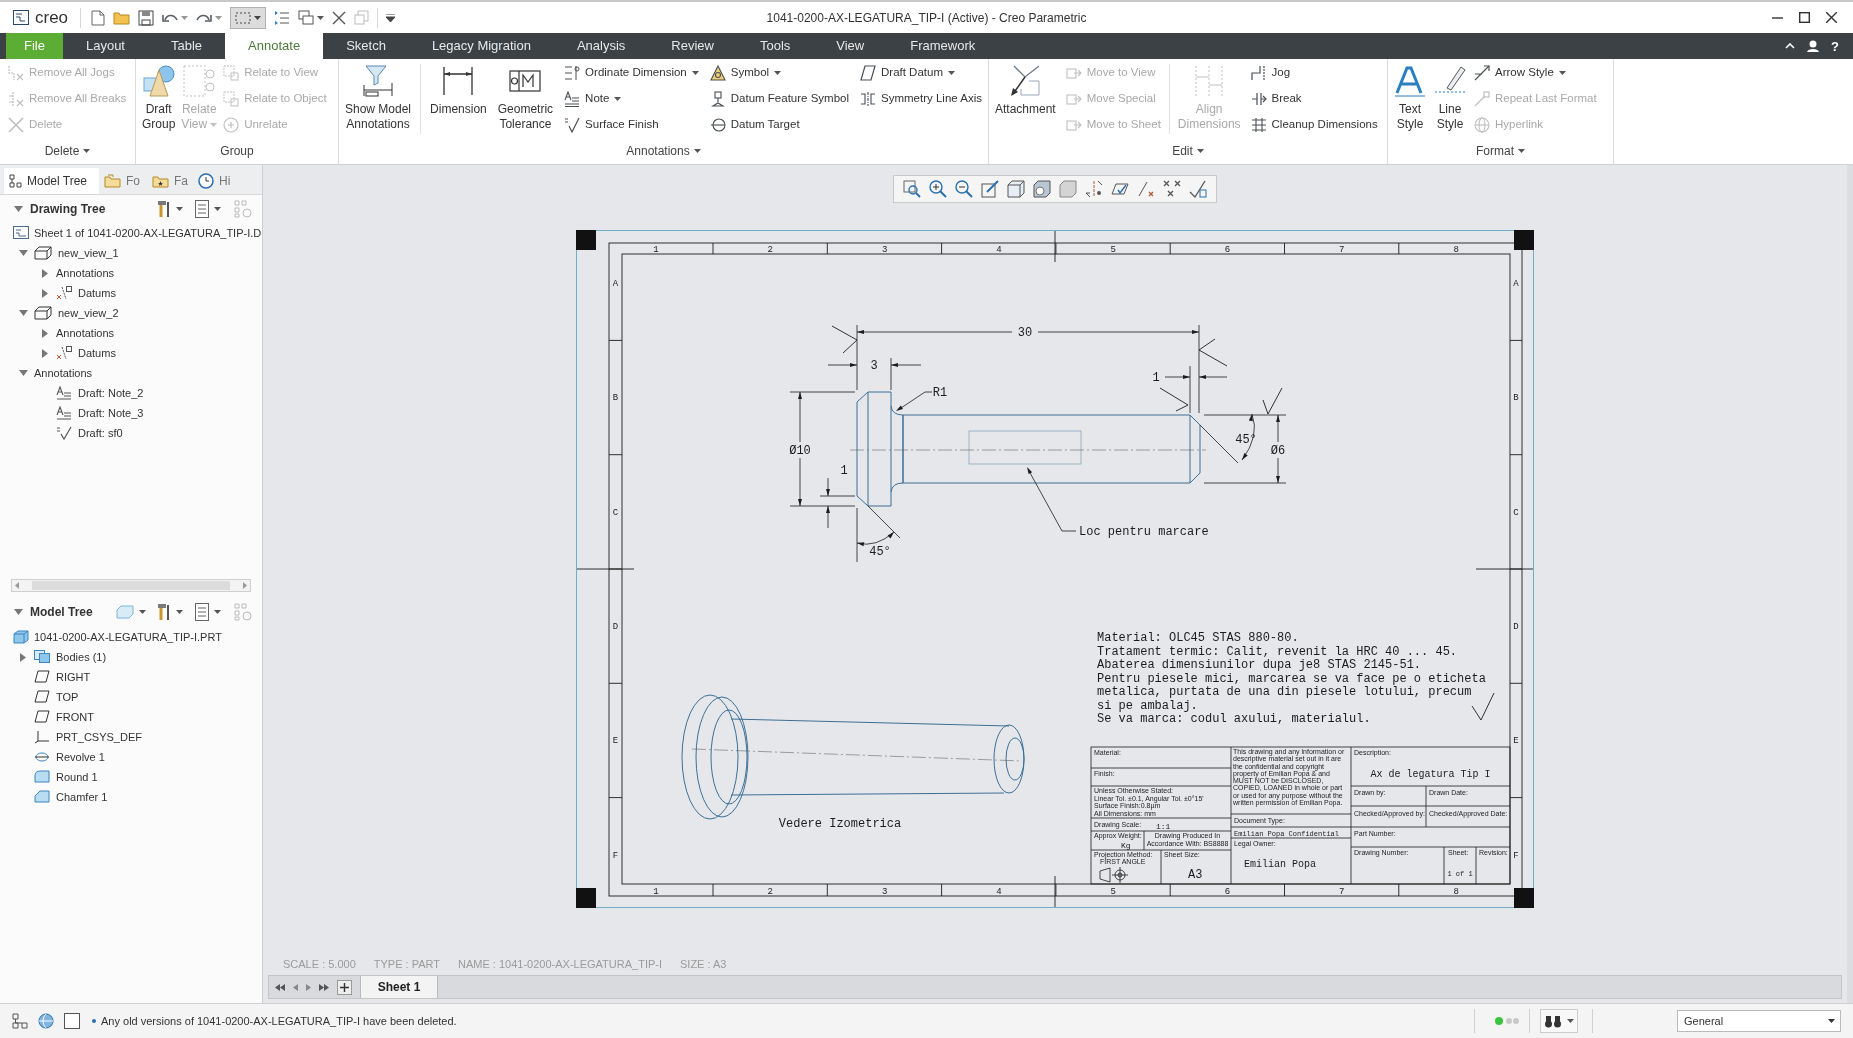 The image size is (1853, 1038). What do you see at coordinates (146, 17) in the screenshot?
I see `save-icon` at bounding box center [146, 17].